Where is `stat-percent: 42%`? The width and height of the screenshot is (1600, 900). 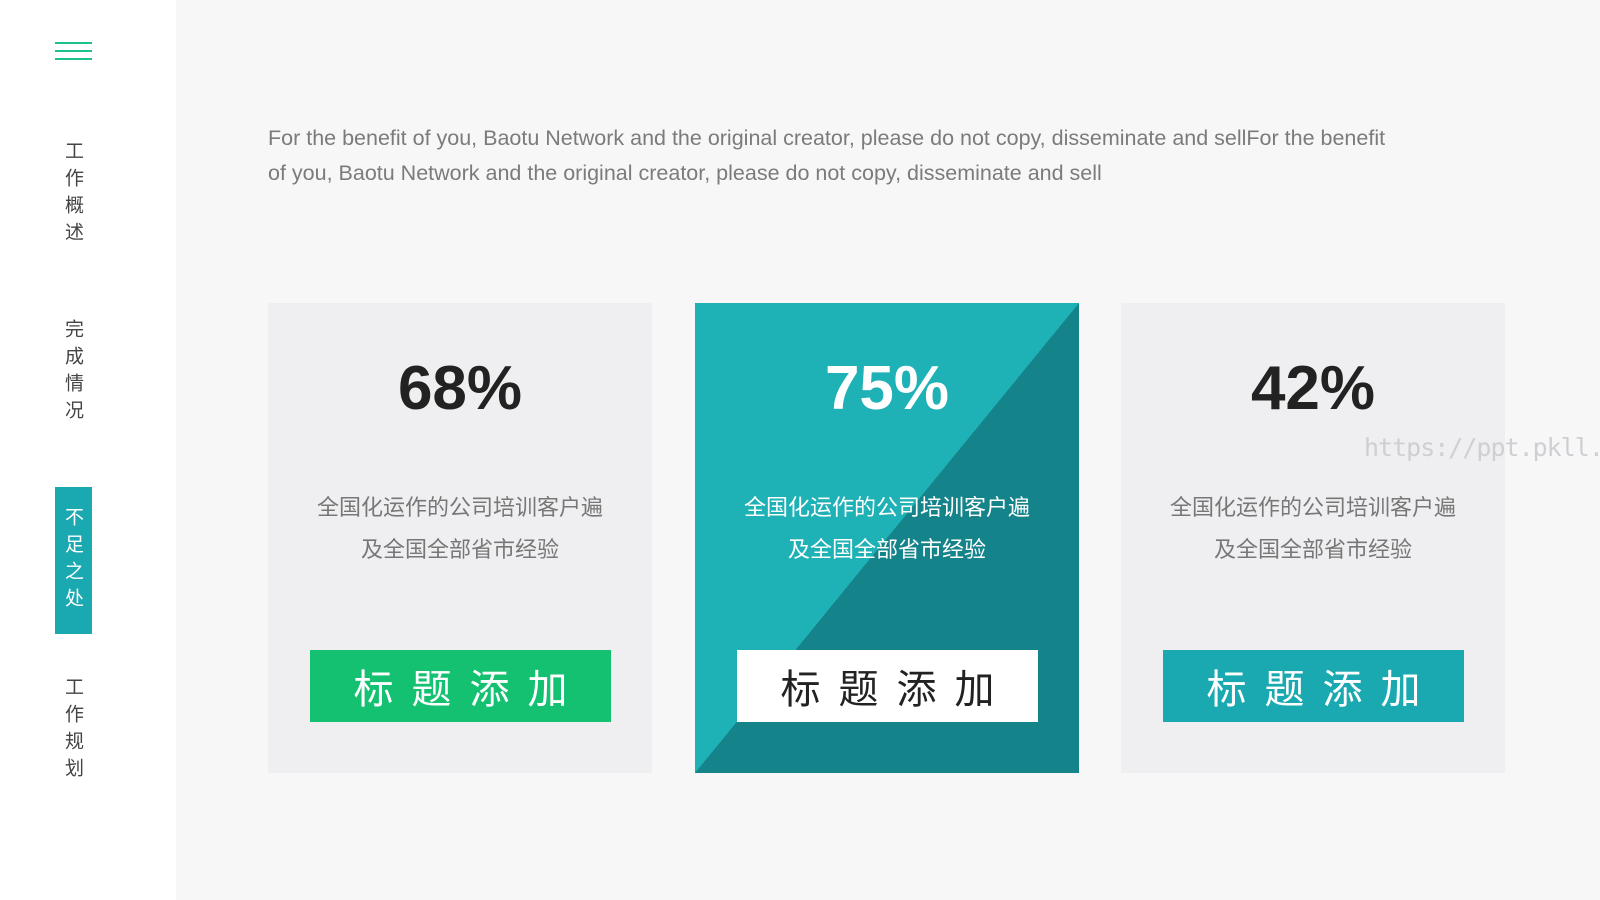
stat-percent: 42% is located at coordinates (1313, 388).